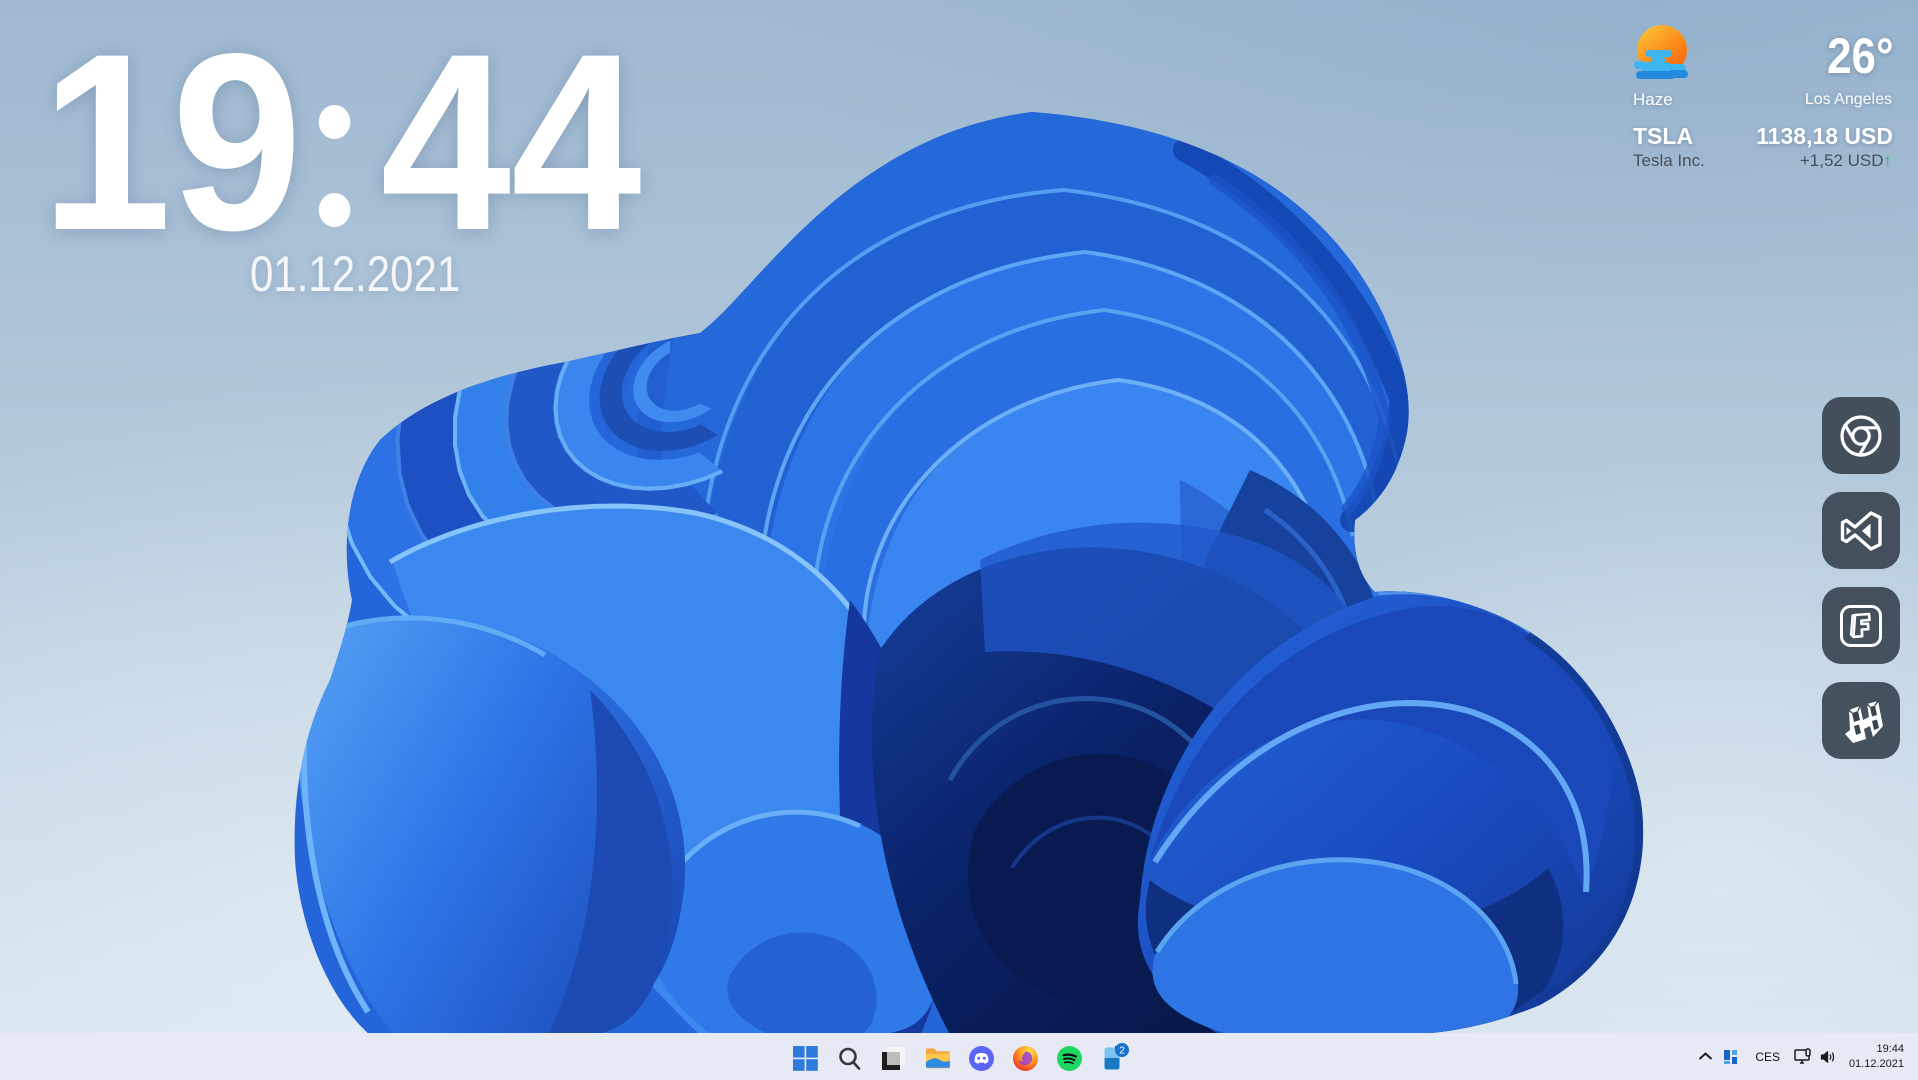  Describe the element at coordinates (1122, 1051) in the screenshot. I see `svg-text: 2` at that location.